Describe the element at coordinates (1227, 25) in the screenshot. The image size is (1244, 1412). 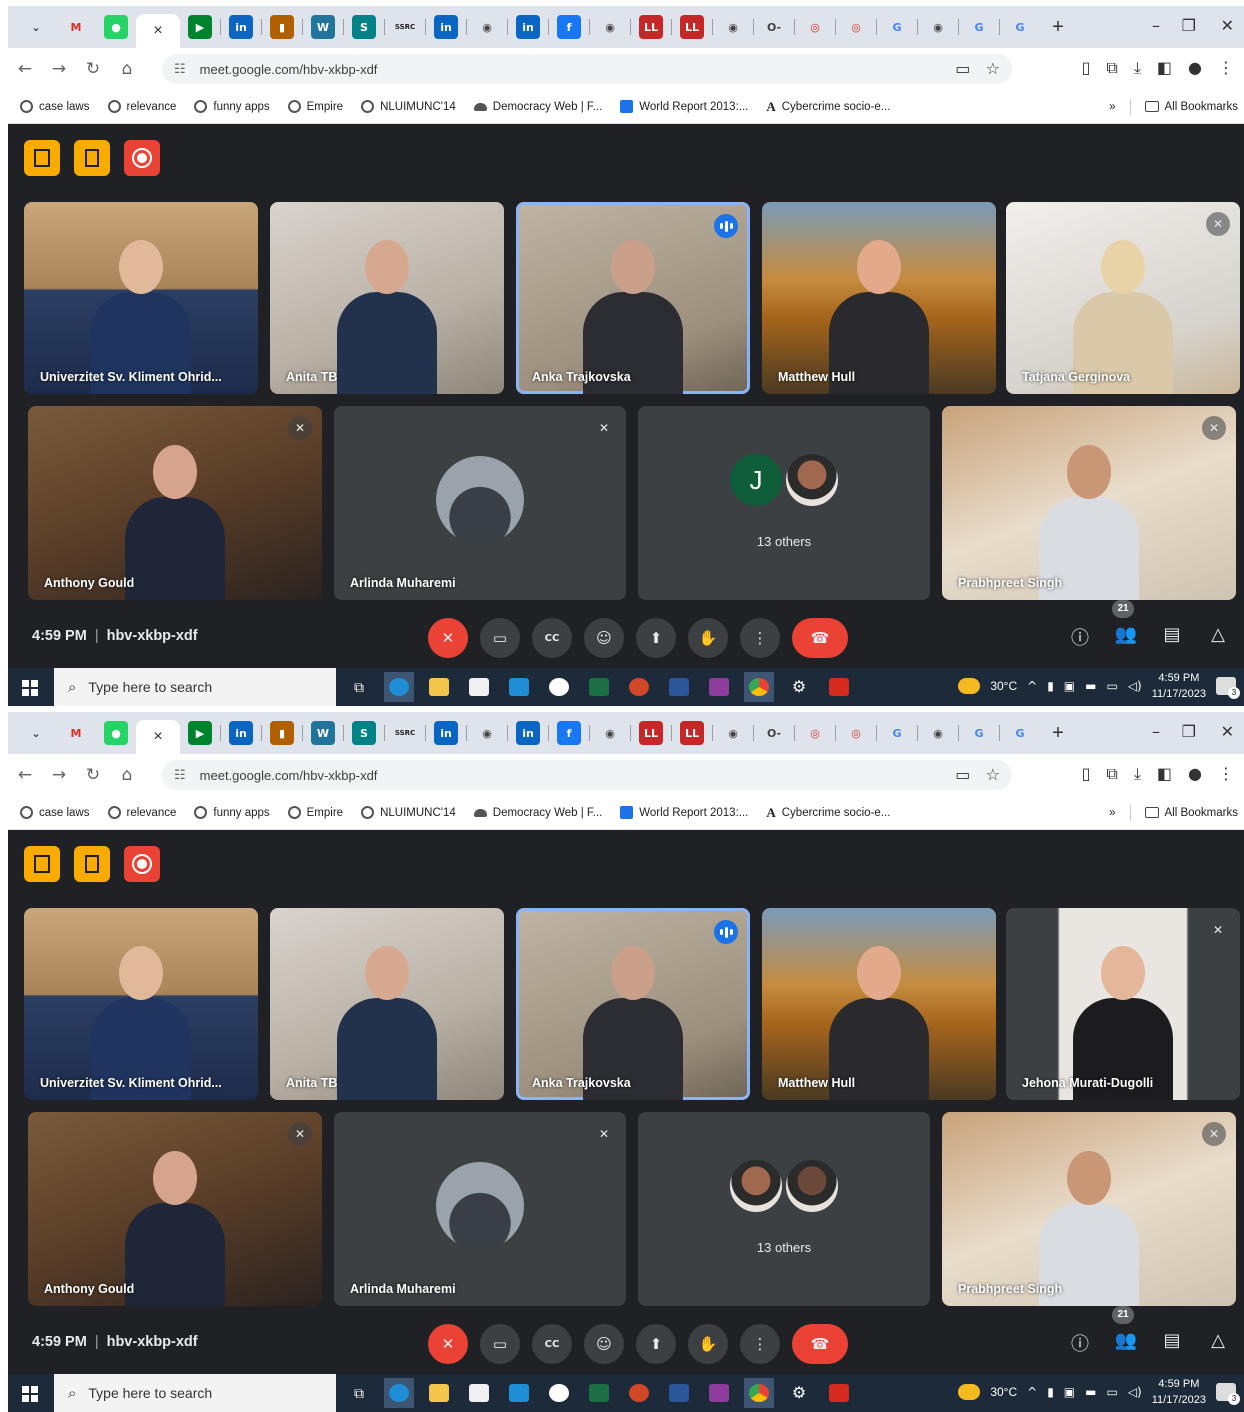
I see `close-window-icon: ✕` at that location.